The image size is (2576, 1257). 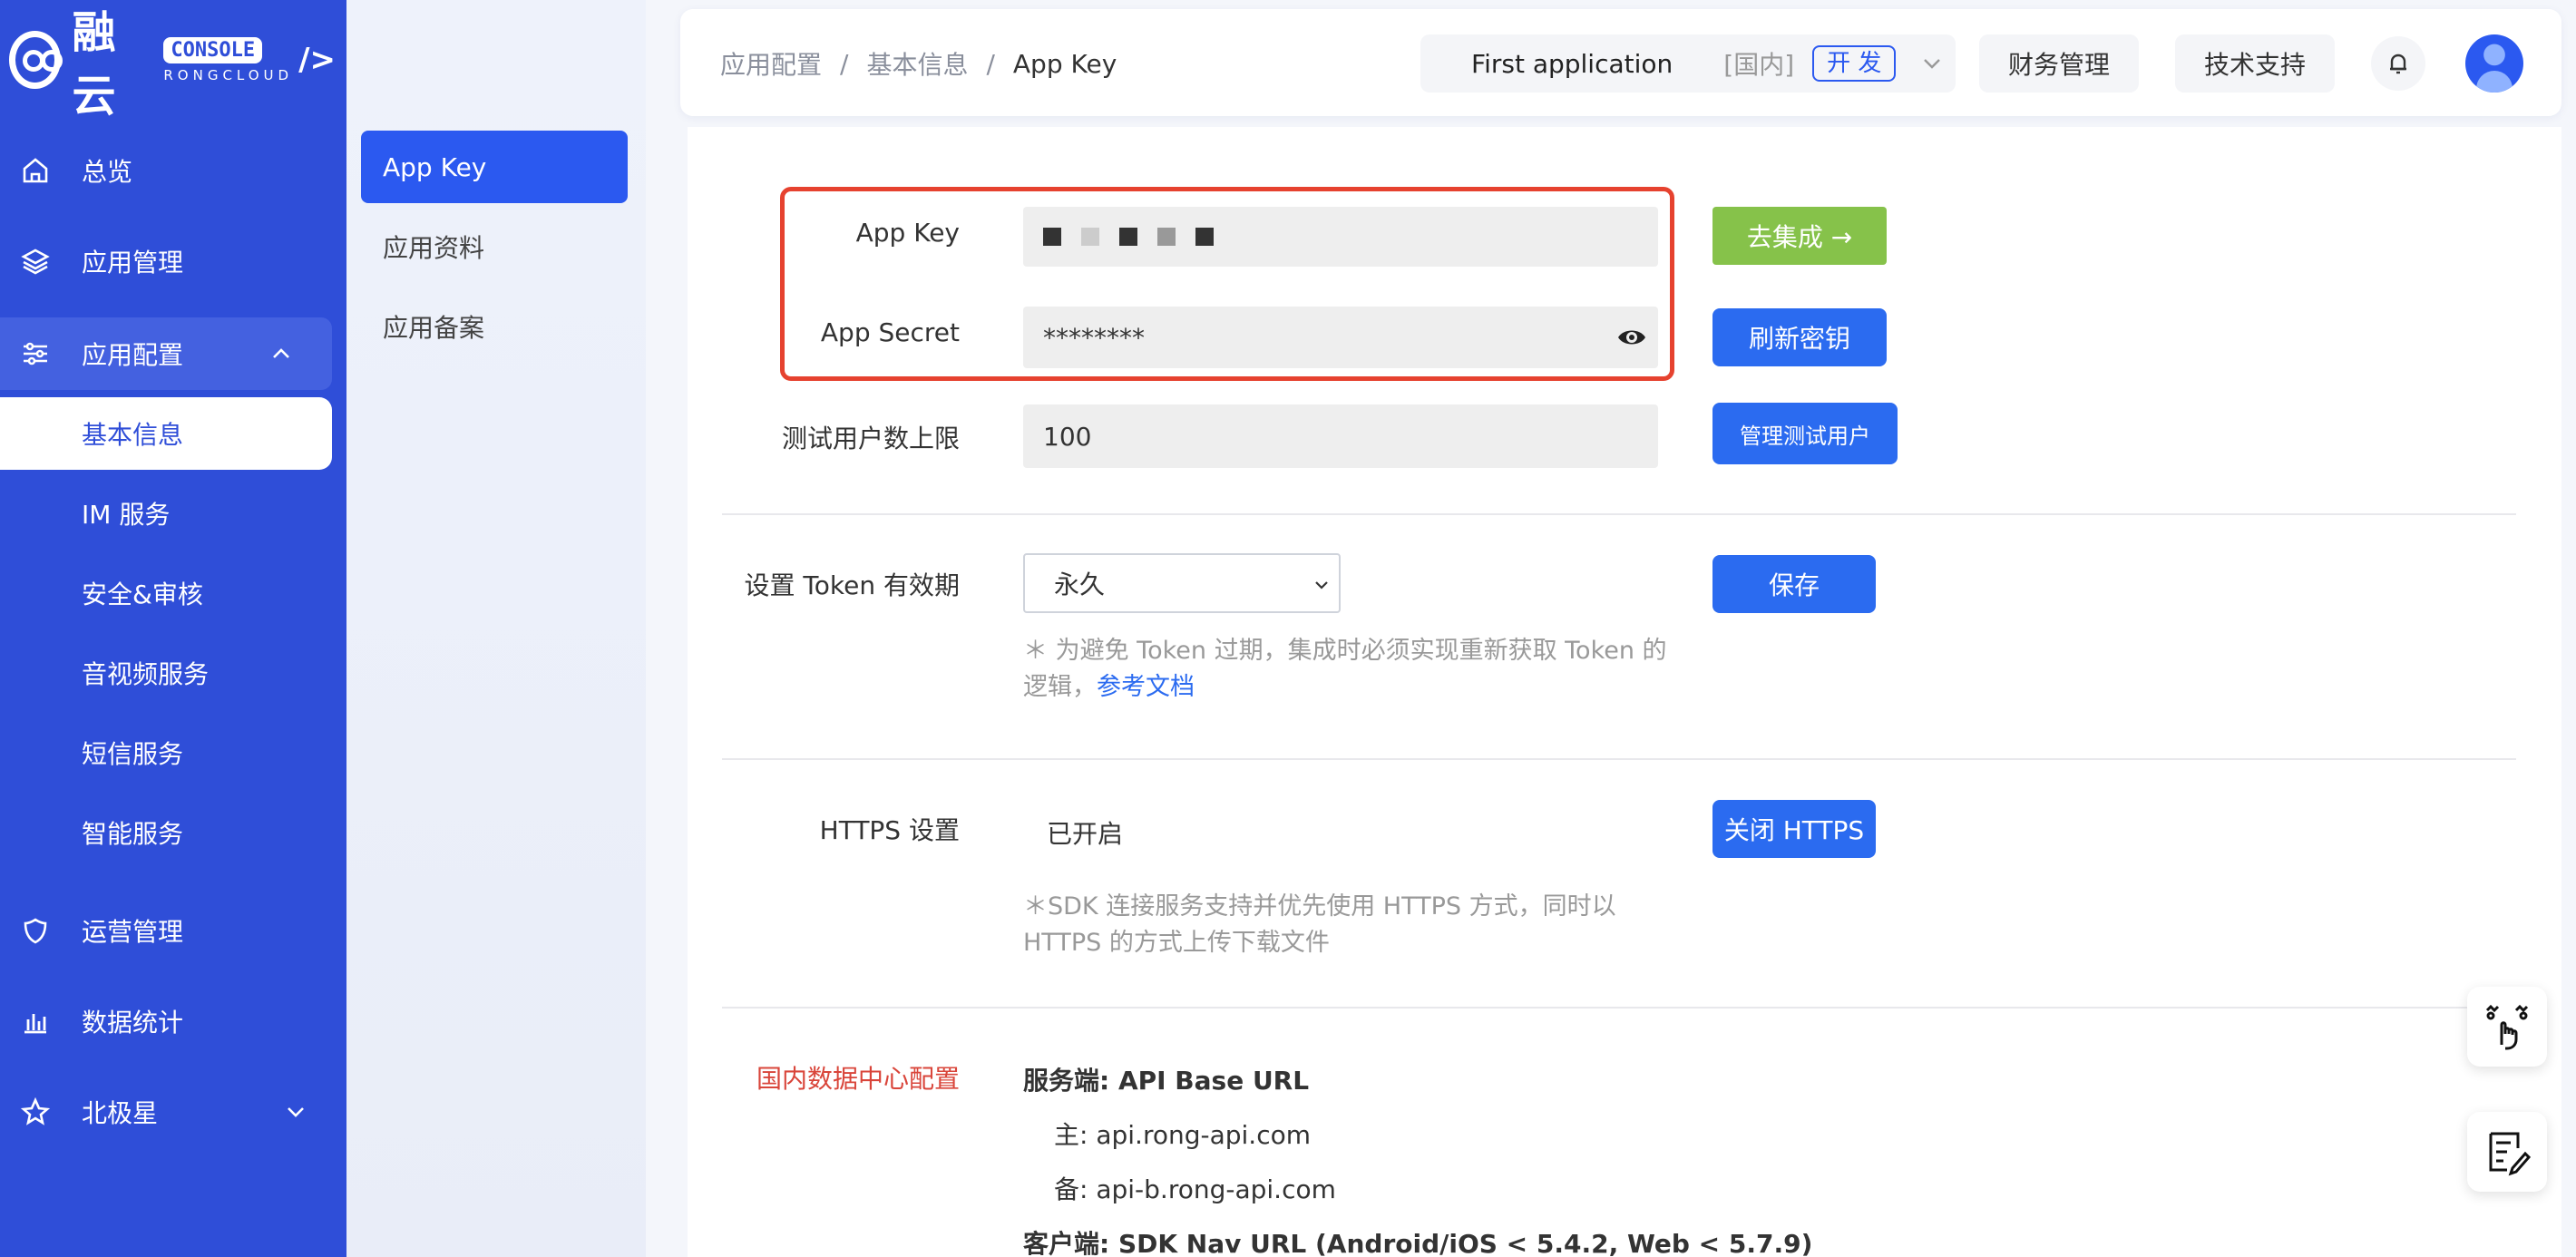 What do you see at coordinates (133, 263) in the screenshot?
I see `sidebar-item-label: 应用管理` at bounding box center [133, 263].